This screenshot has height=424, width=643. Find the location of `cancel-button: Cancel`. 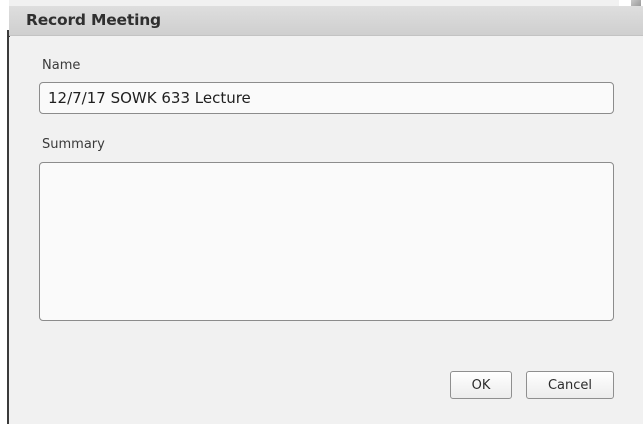

cancel-button: Cancel is located at coordinates (570, 385).